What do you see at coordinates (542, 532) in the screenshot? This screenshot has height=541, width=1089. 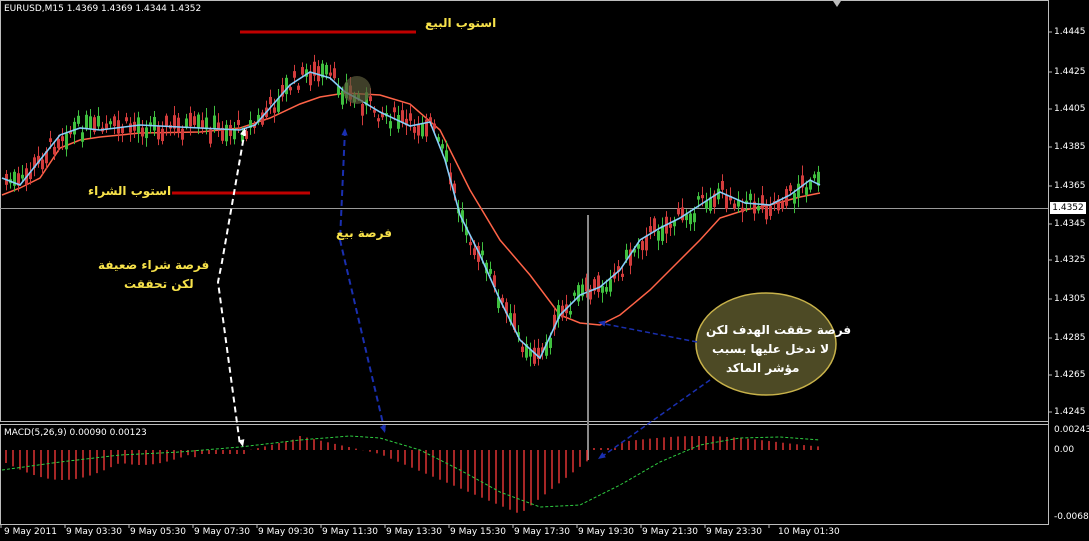 I see `time-tick-label: 9 May 17:30` at bounding box center [542, 532].